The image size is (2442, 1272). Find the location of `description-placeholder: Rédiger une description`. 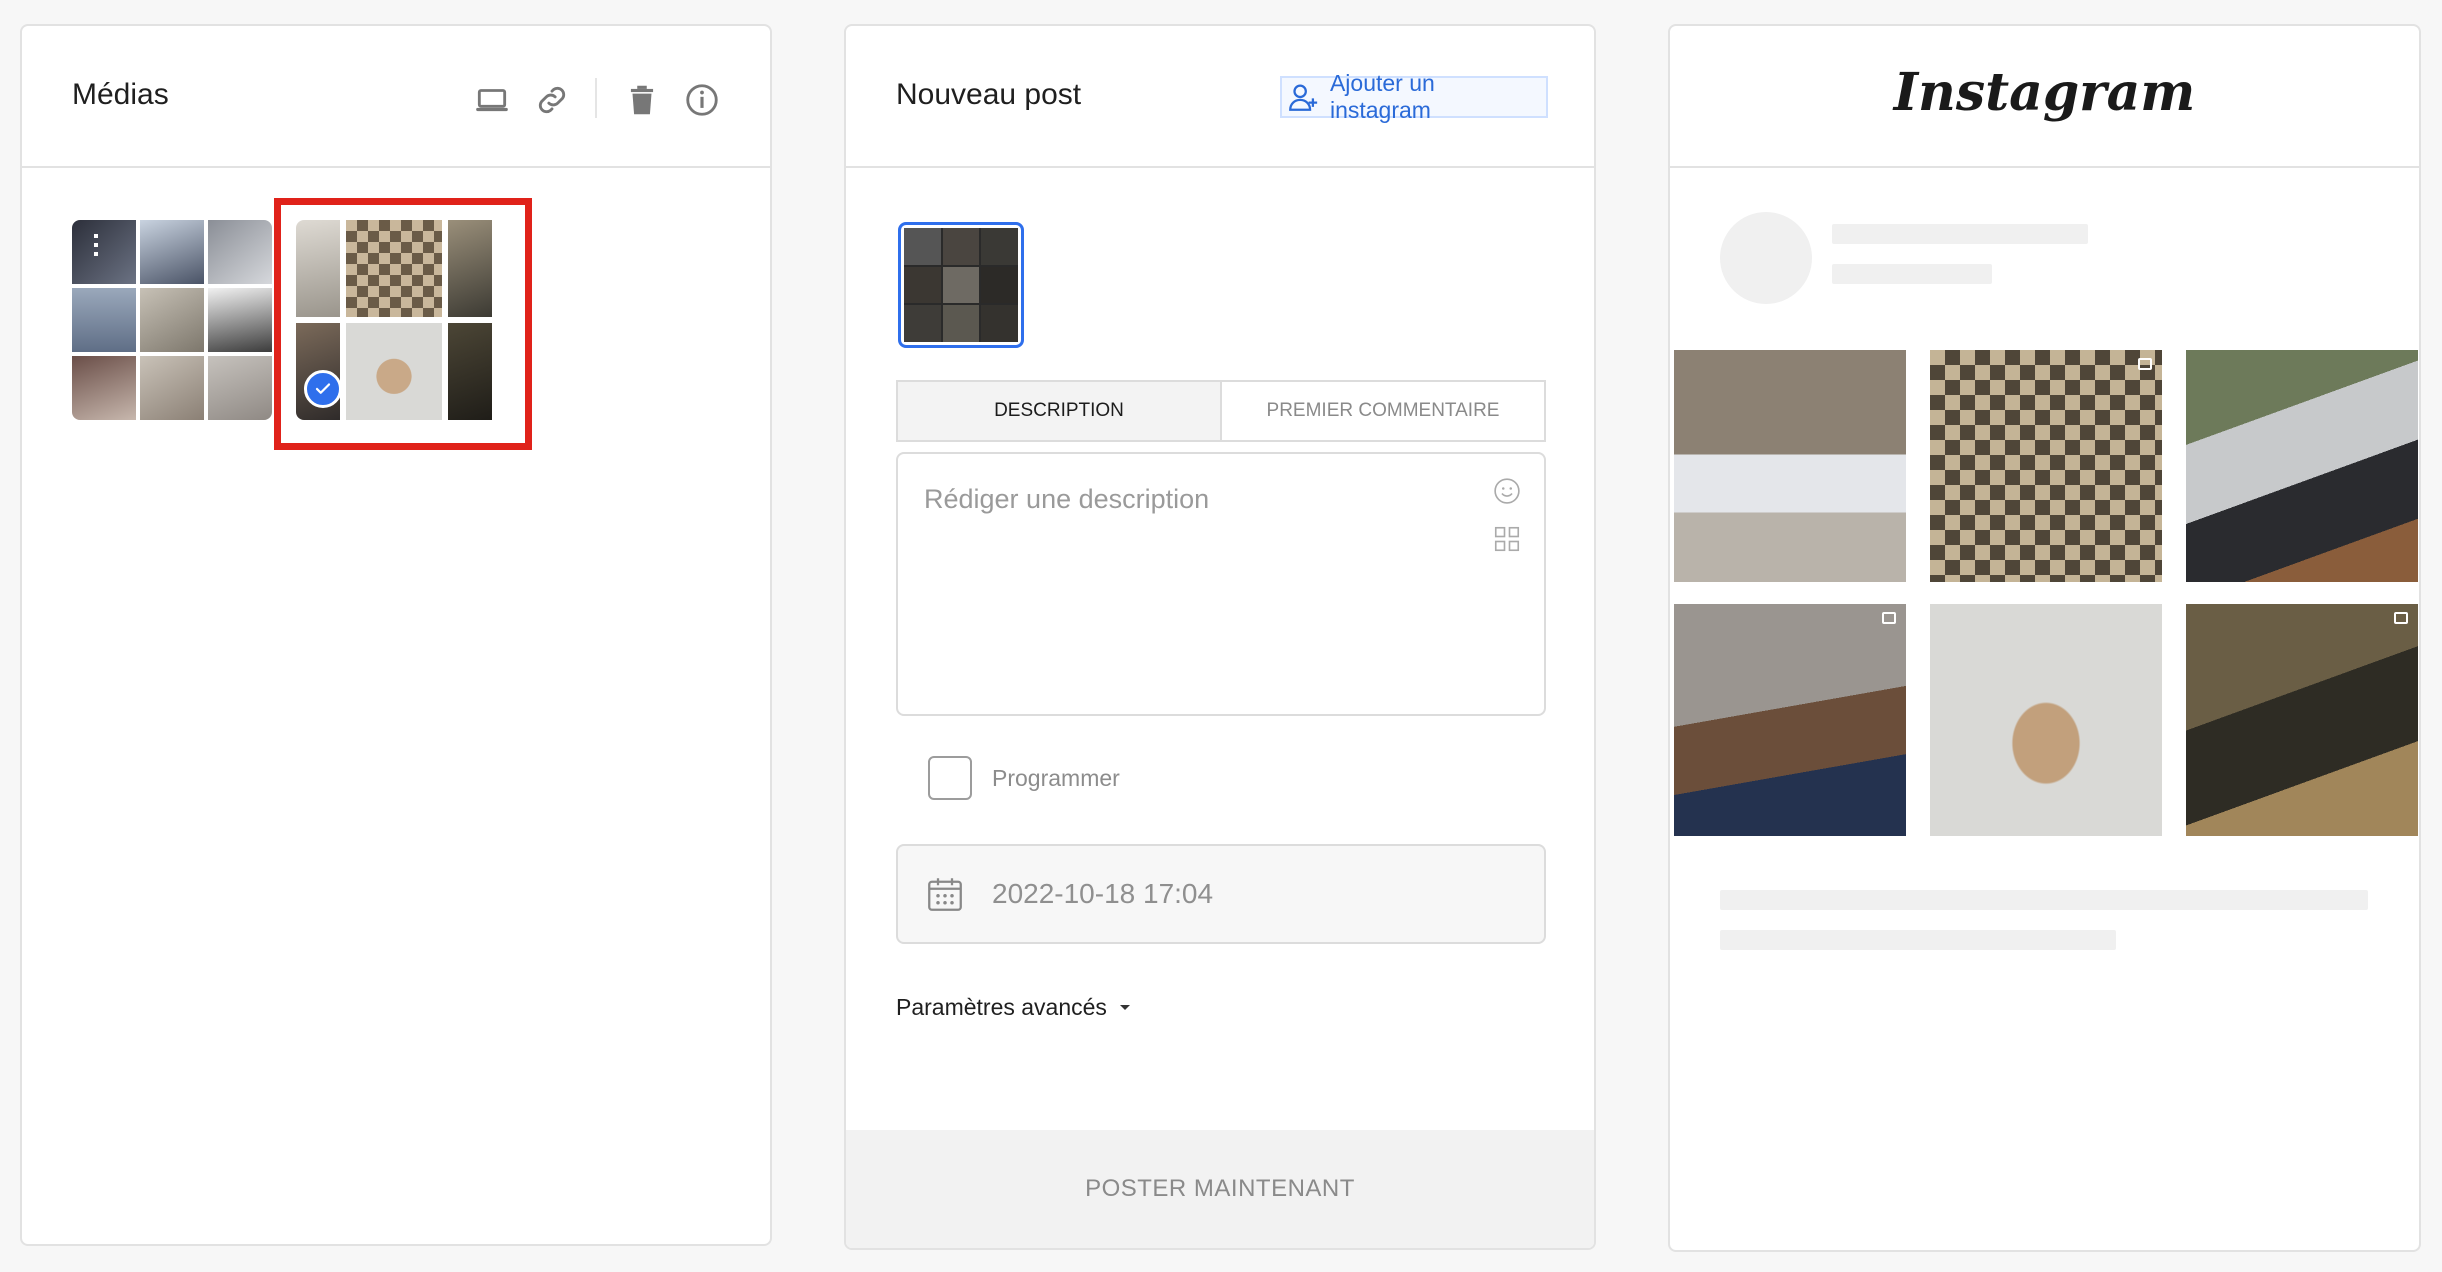

description-placeholder: Rédiger une description is located at coordinates (1067, 499).